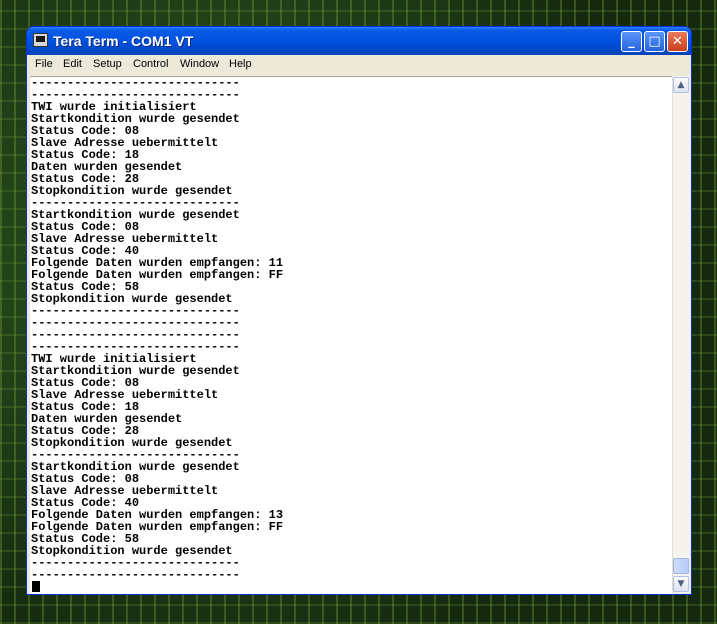 This screenshot has height=624, width=717. Describe the element at coordinates (631, 41) in the screenshot. I see `minimize-button: _` at that location.